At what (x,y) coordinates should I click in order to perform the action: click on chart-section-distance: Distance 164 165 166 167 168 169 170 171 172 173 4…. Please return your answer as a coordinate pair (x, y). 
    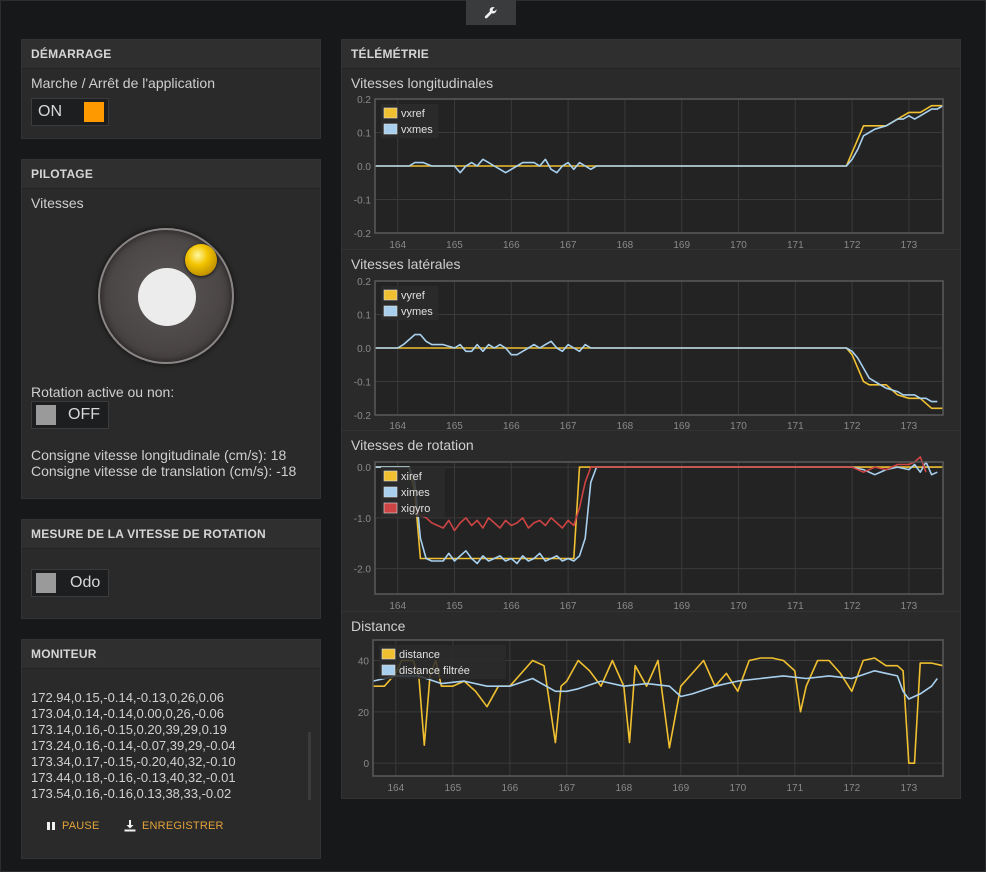
    Looking at the image, I should click on (651, 705).